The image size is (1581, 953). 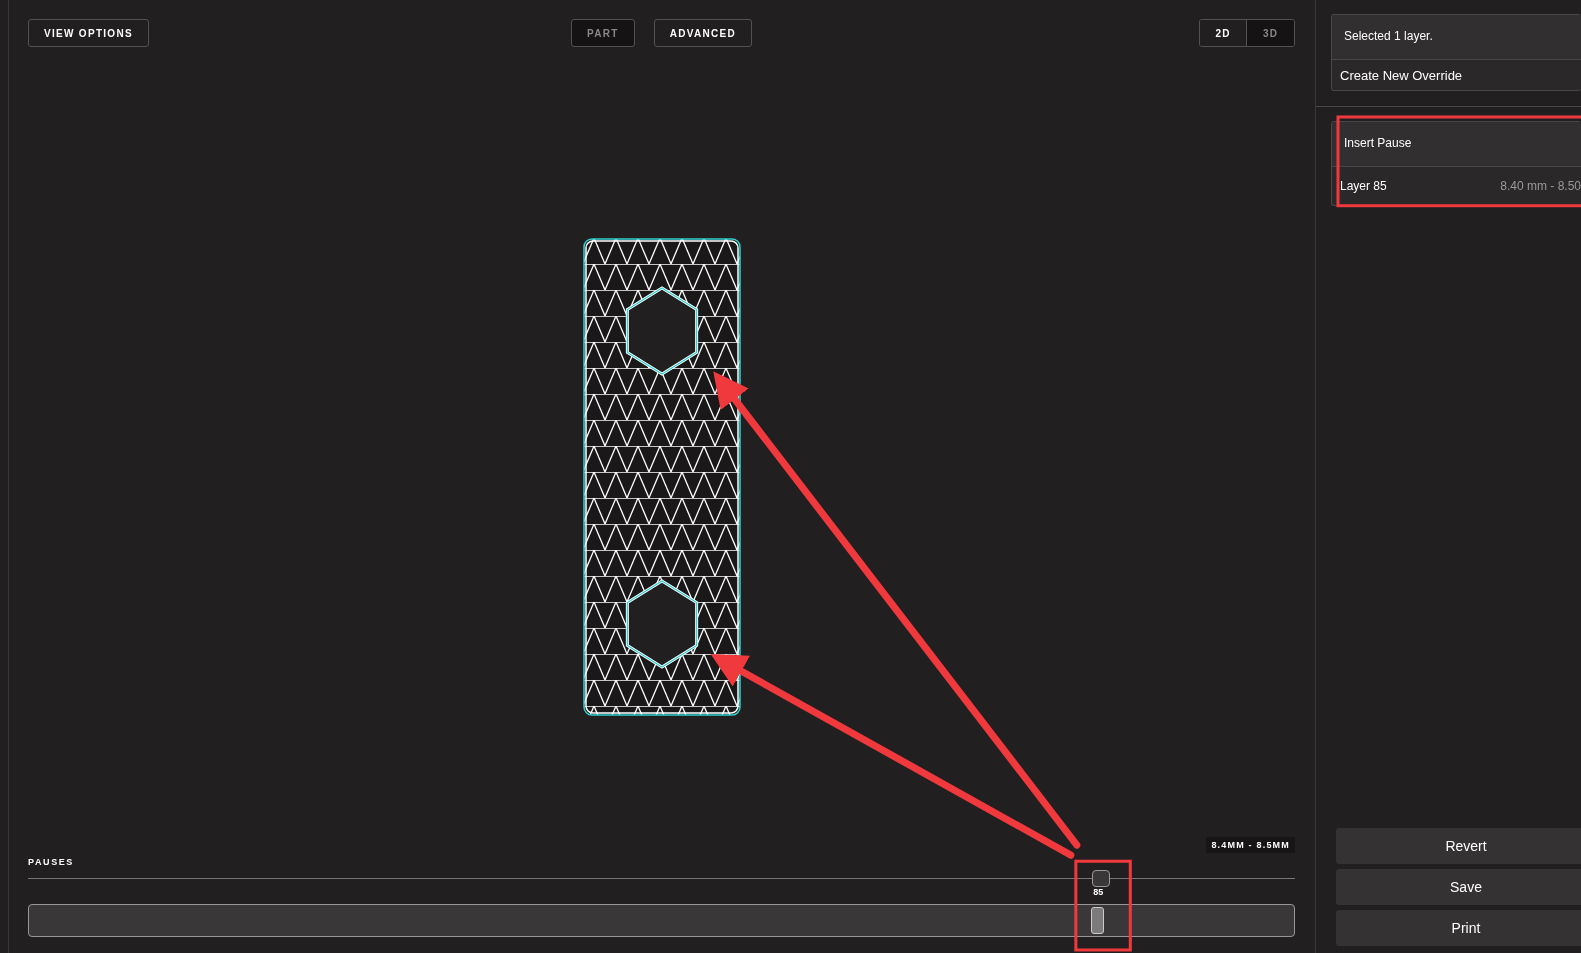 What do you see at coordinates (88, 33) in the screenshot?
I see `view-options-button: VIEW OPTIONS` at bounding box center [88, 33].